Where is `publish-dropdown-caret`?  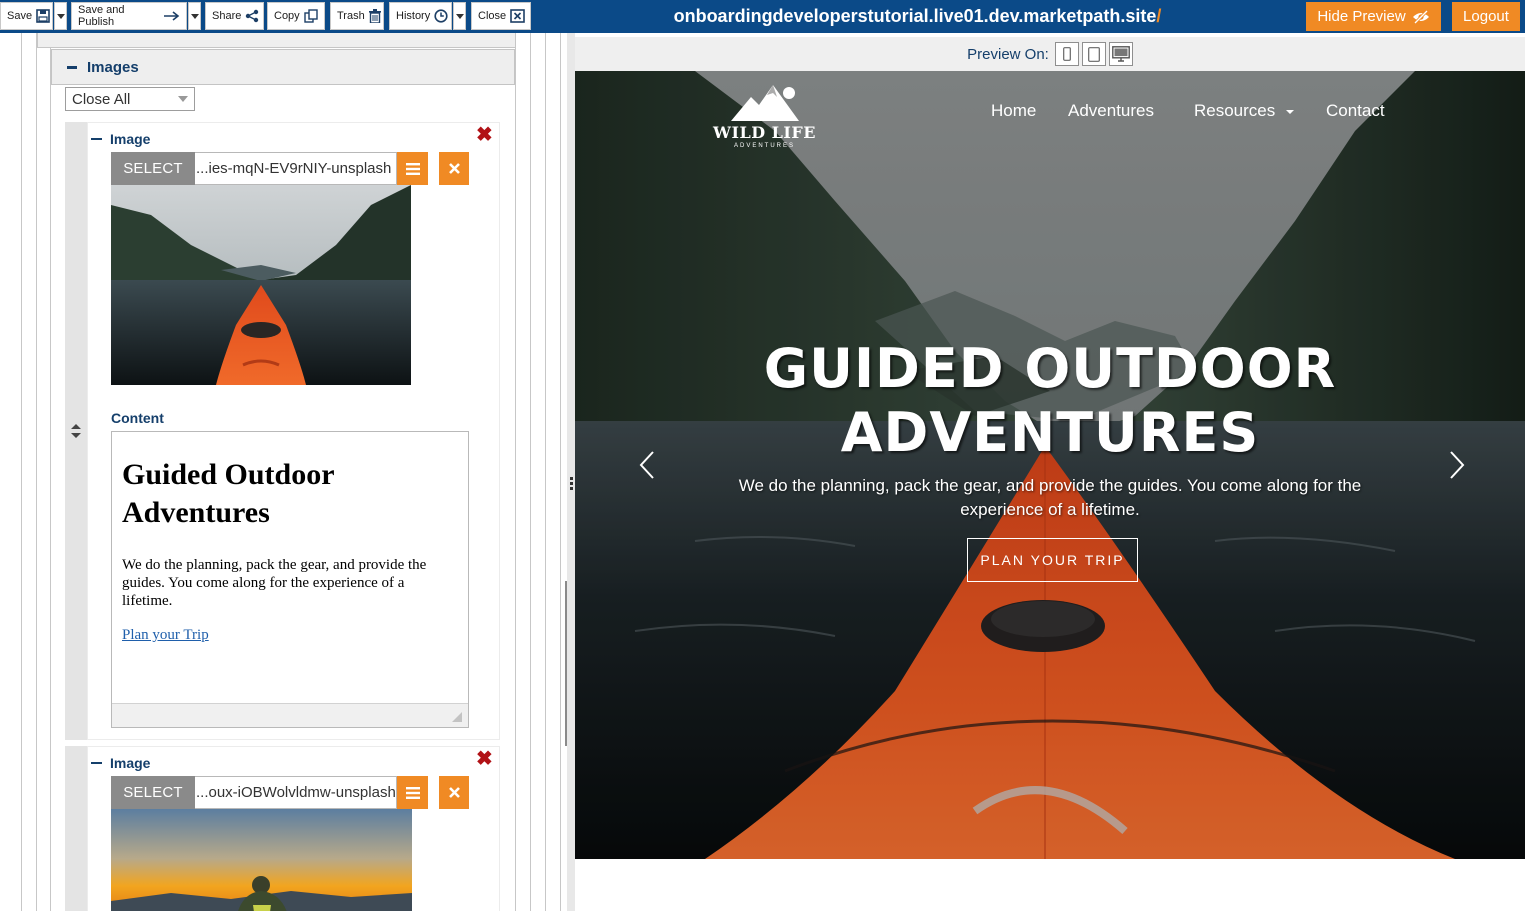 publish-dropdown-caret is located at coordinates (194, 16).